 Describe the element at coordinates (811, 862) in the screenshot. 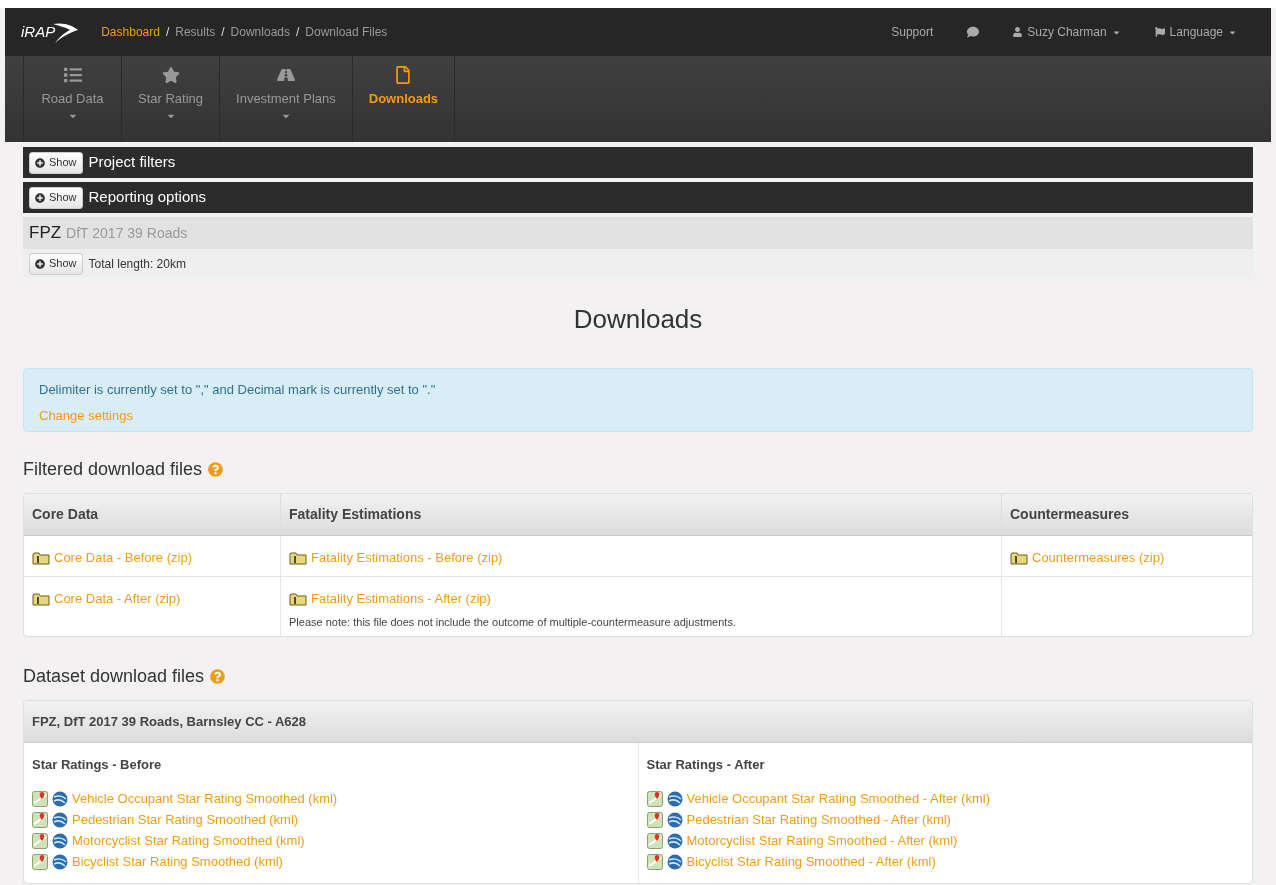

I see `kml-download-link: Bicyclist Star Rating Smoothed - After (kml)` at that location.